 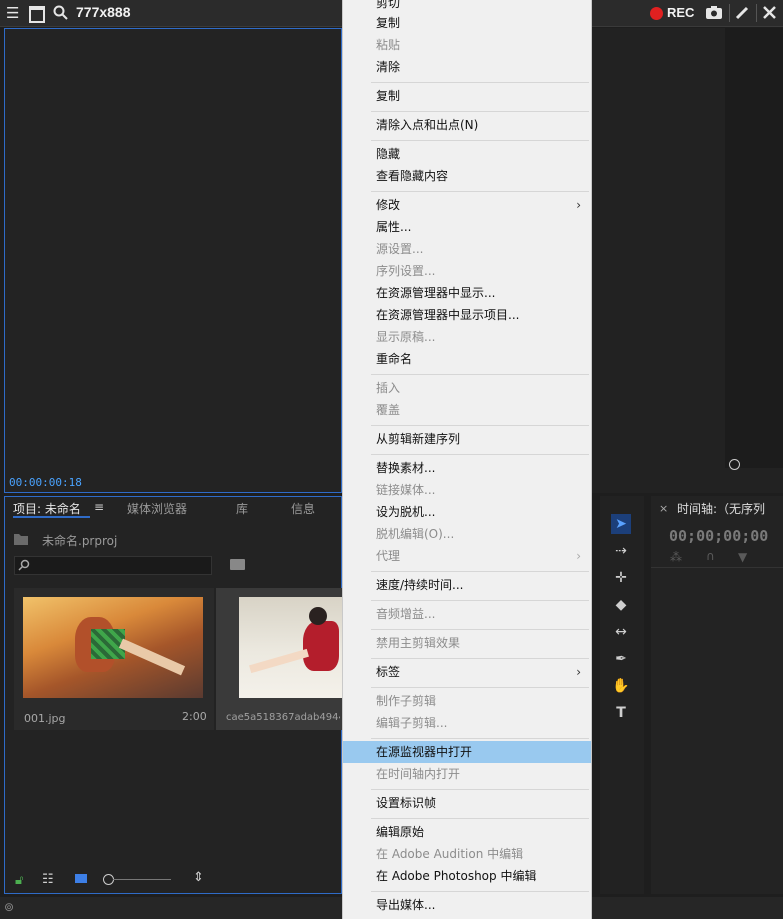 I want to click on razor-tool-icon: ◆, so click(x=621, y=605).